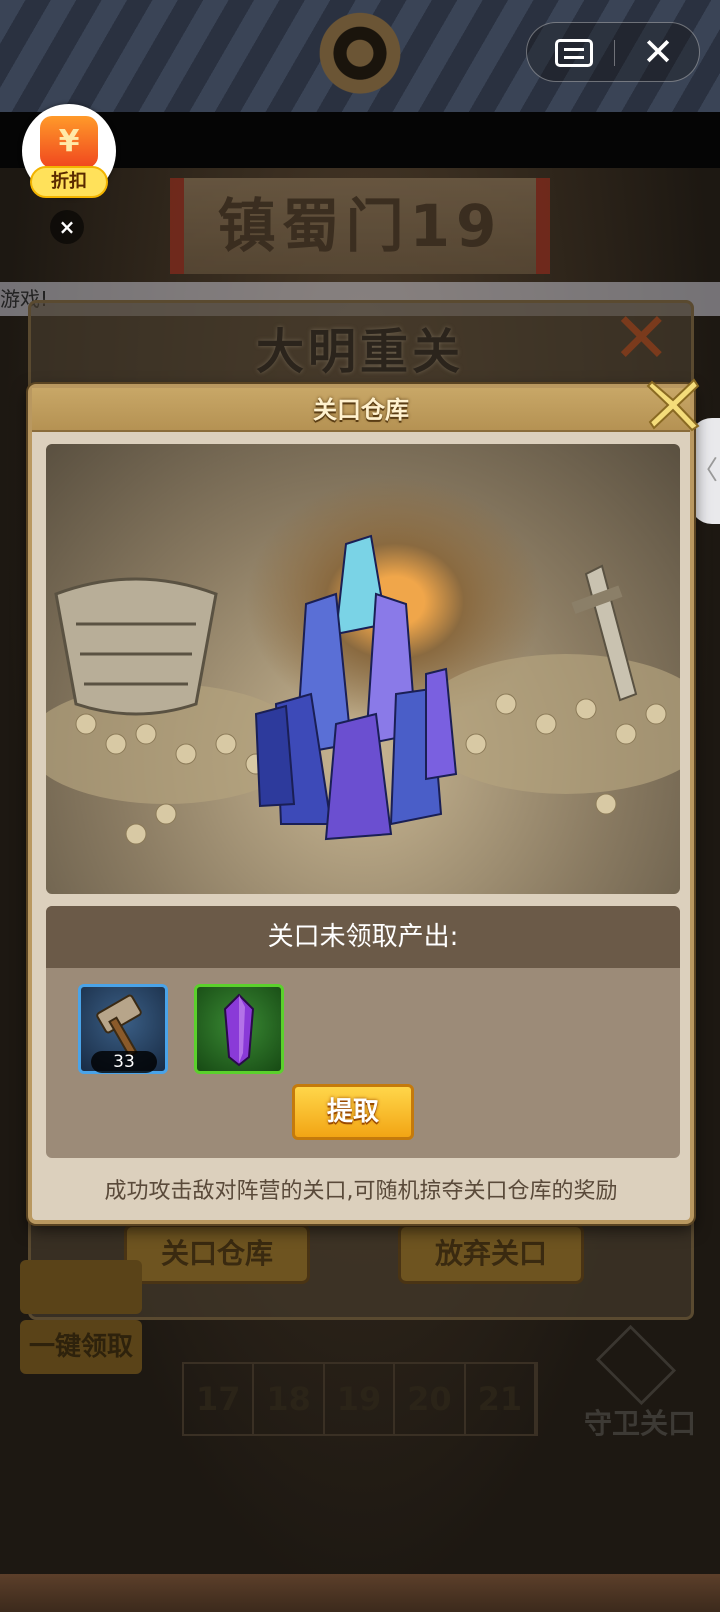 This screenshot has width=720, height=1612. I want to click on background-close-icon: ✕, so click(641, 338).